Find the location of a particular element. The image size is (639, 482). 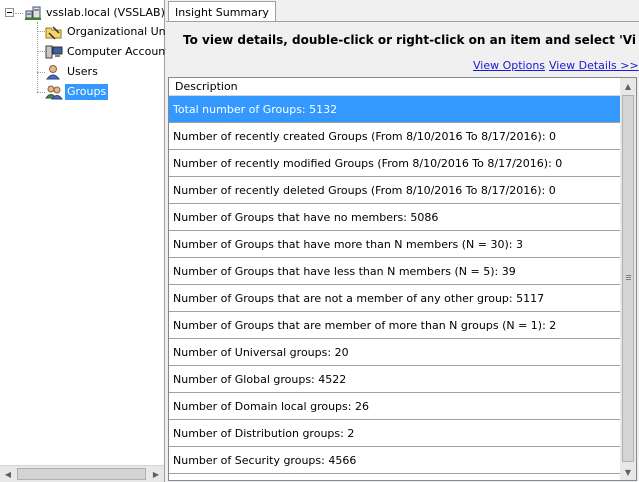

tree-item-computer-accounts: Computer Accounts is located at coordinates (111, 52).